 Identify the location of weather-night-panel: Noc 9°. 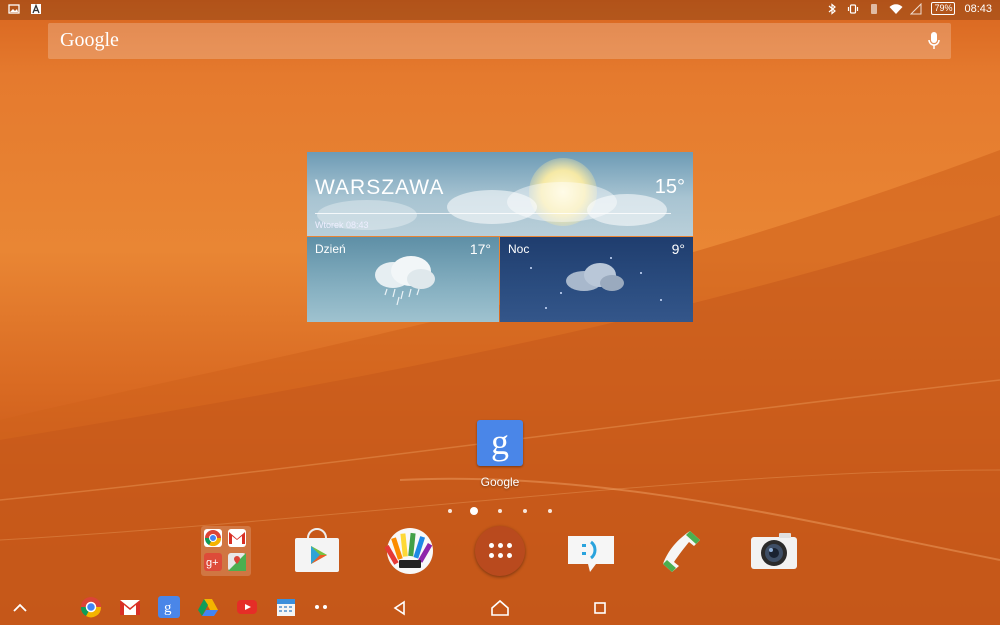
(596, 279).